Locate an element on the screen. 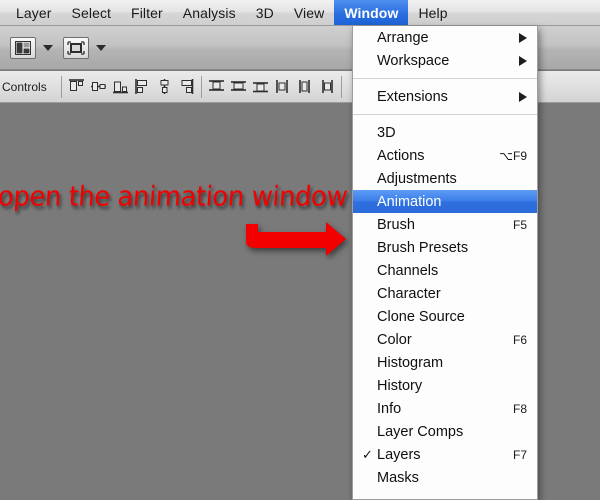 This screenshot has height=500, width=600. distribute-horizontal-centers-icon is located at coordinates (304, 86).